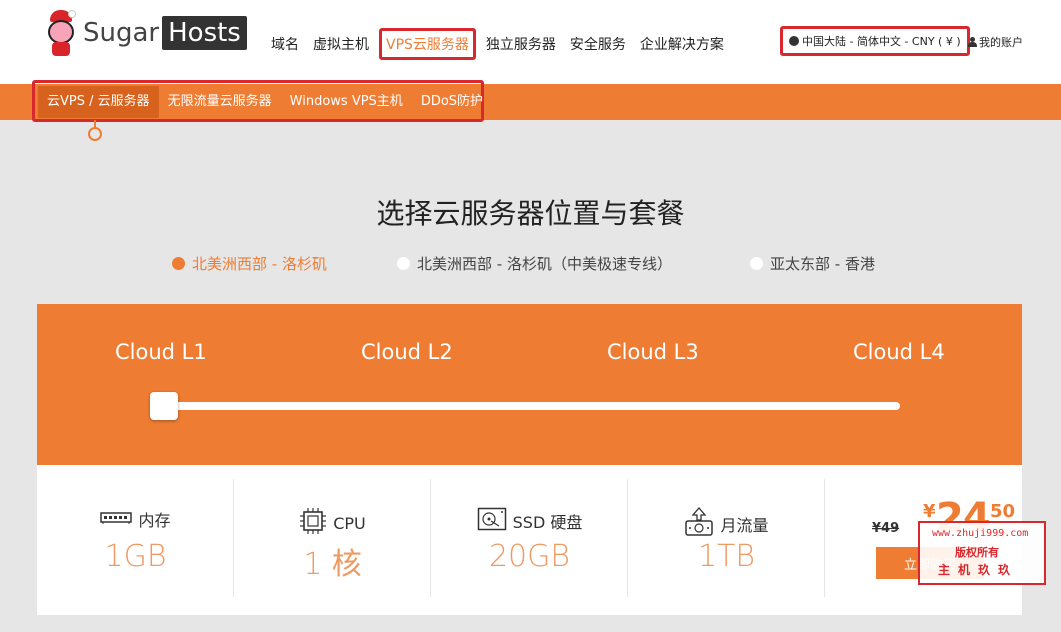 Image resolution: width=1061 pixels, height=632 pixels. What do you see at coordinates (699, 524) in the screenshot?
I see `traffic-icon` at bounding box center [699, 524].